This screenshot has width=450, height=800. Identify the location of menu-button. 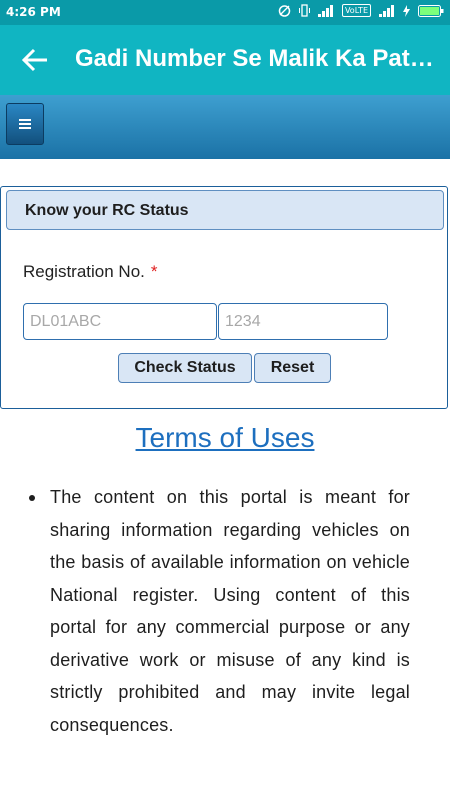
(25, 124).